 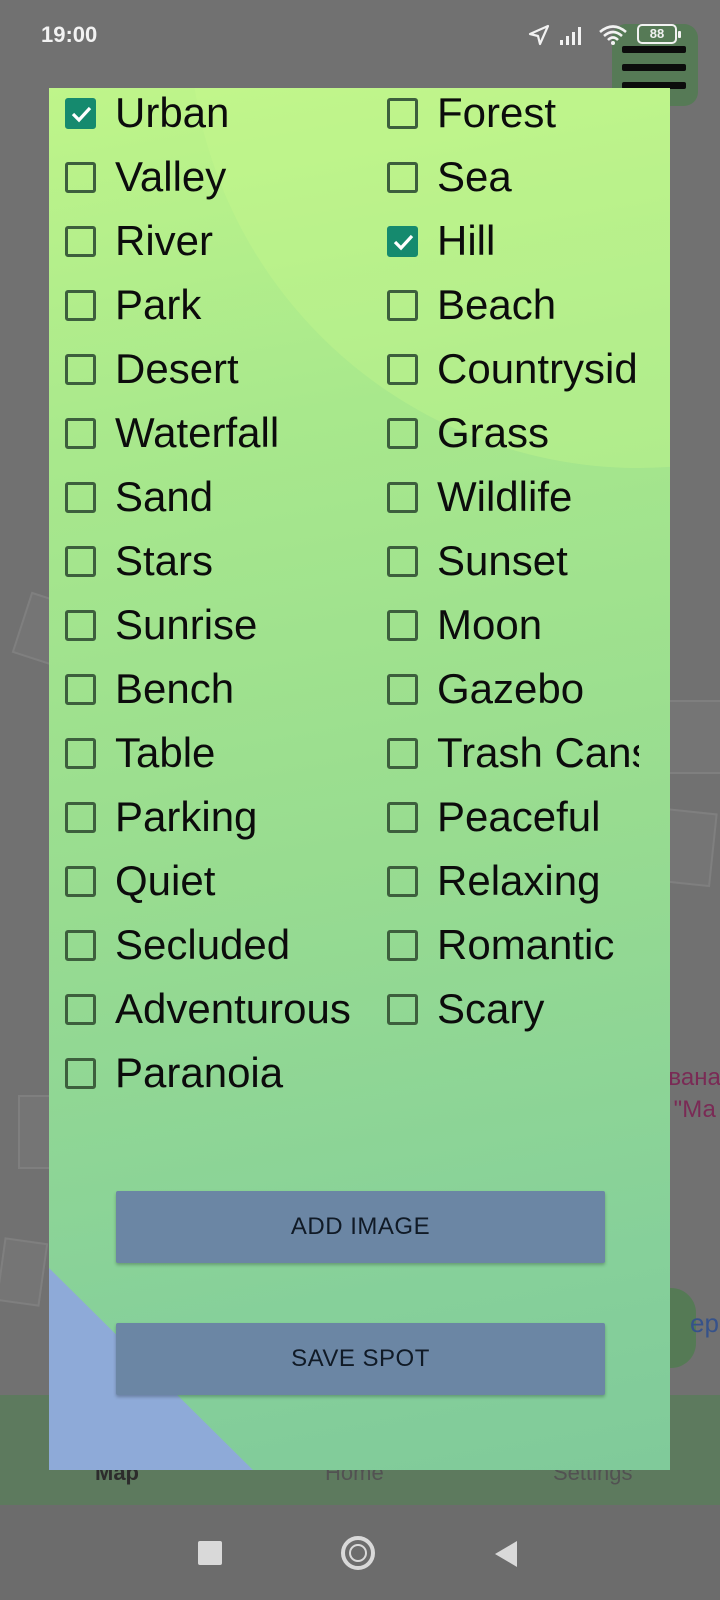 What do you see at coordinates (505, 371) in the screenshot?
I see `tag-checkbox-item: Countryside` at bounding box center [505, 371].